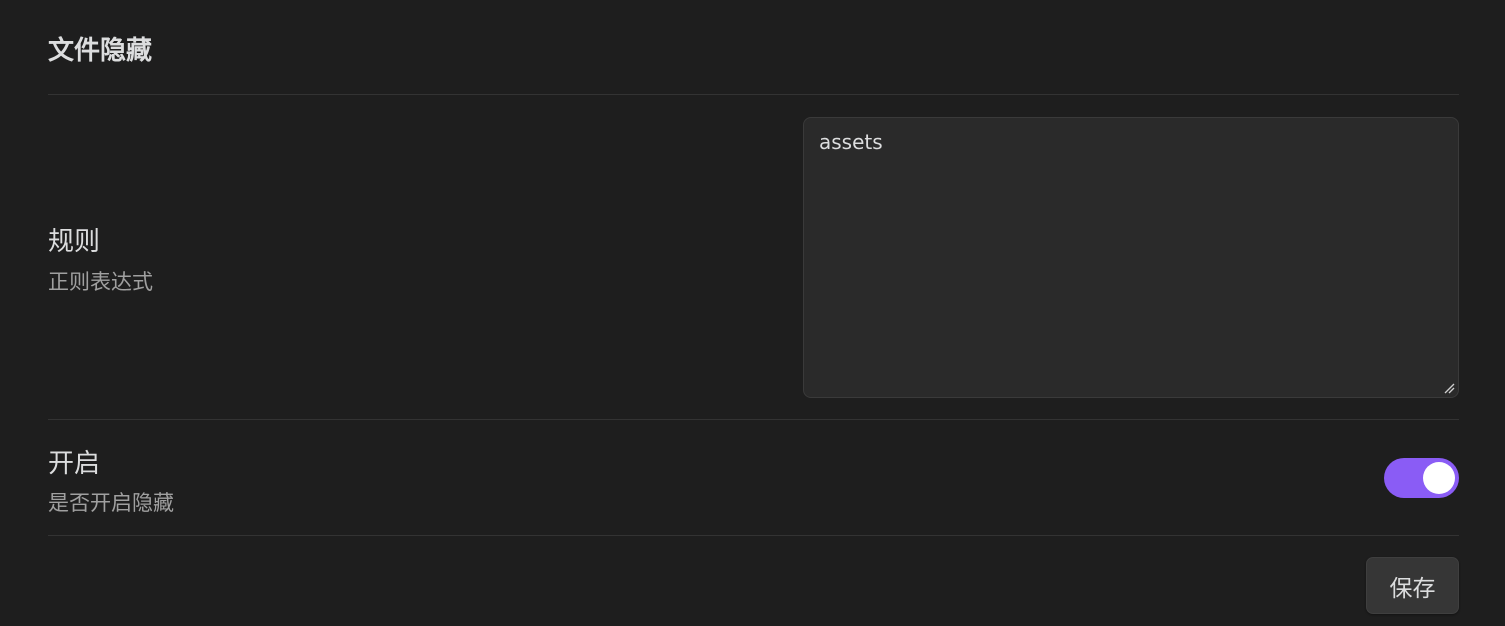  I want to click on rules-setting-description: 正则表达式, so click(100, 282).